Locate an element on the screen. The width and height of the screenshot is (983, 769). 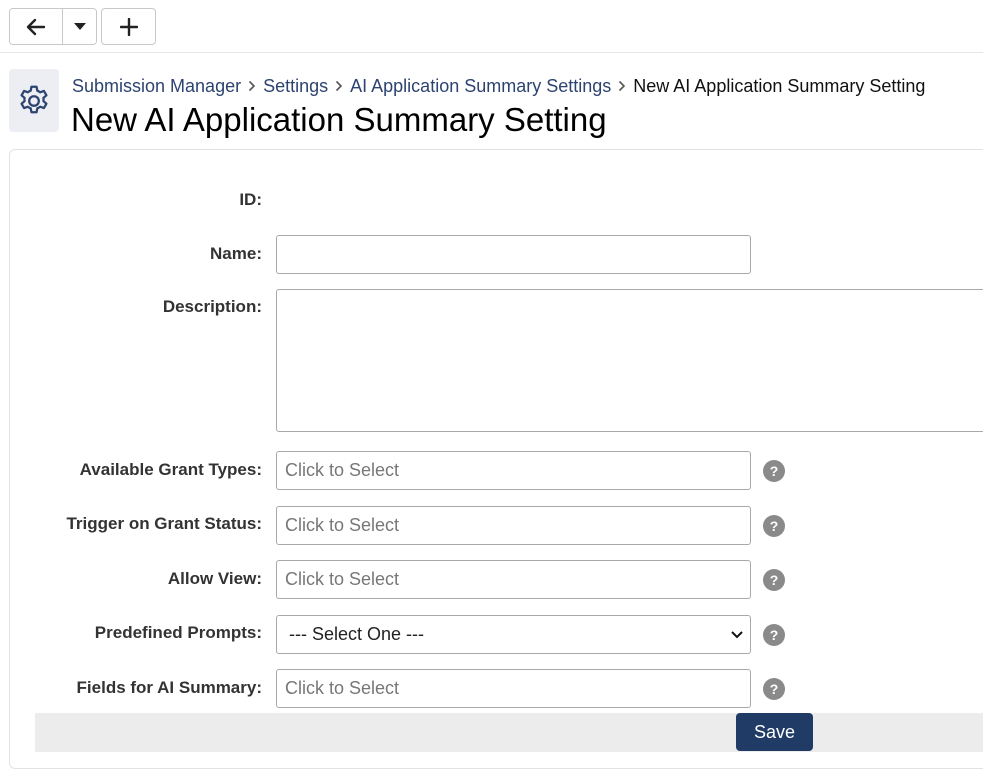
help-icon-grant-status: ? is located at coordinates (774, 526).